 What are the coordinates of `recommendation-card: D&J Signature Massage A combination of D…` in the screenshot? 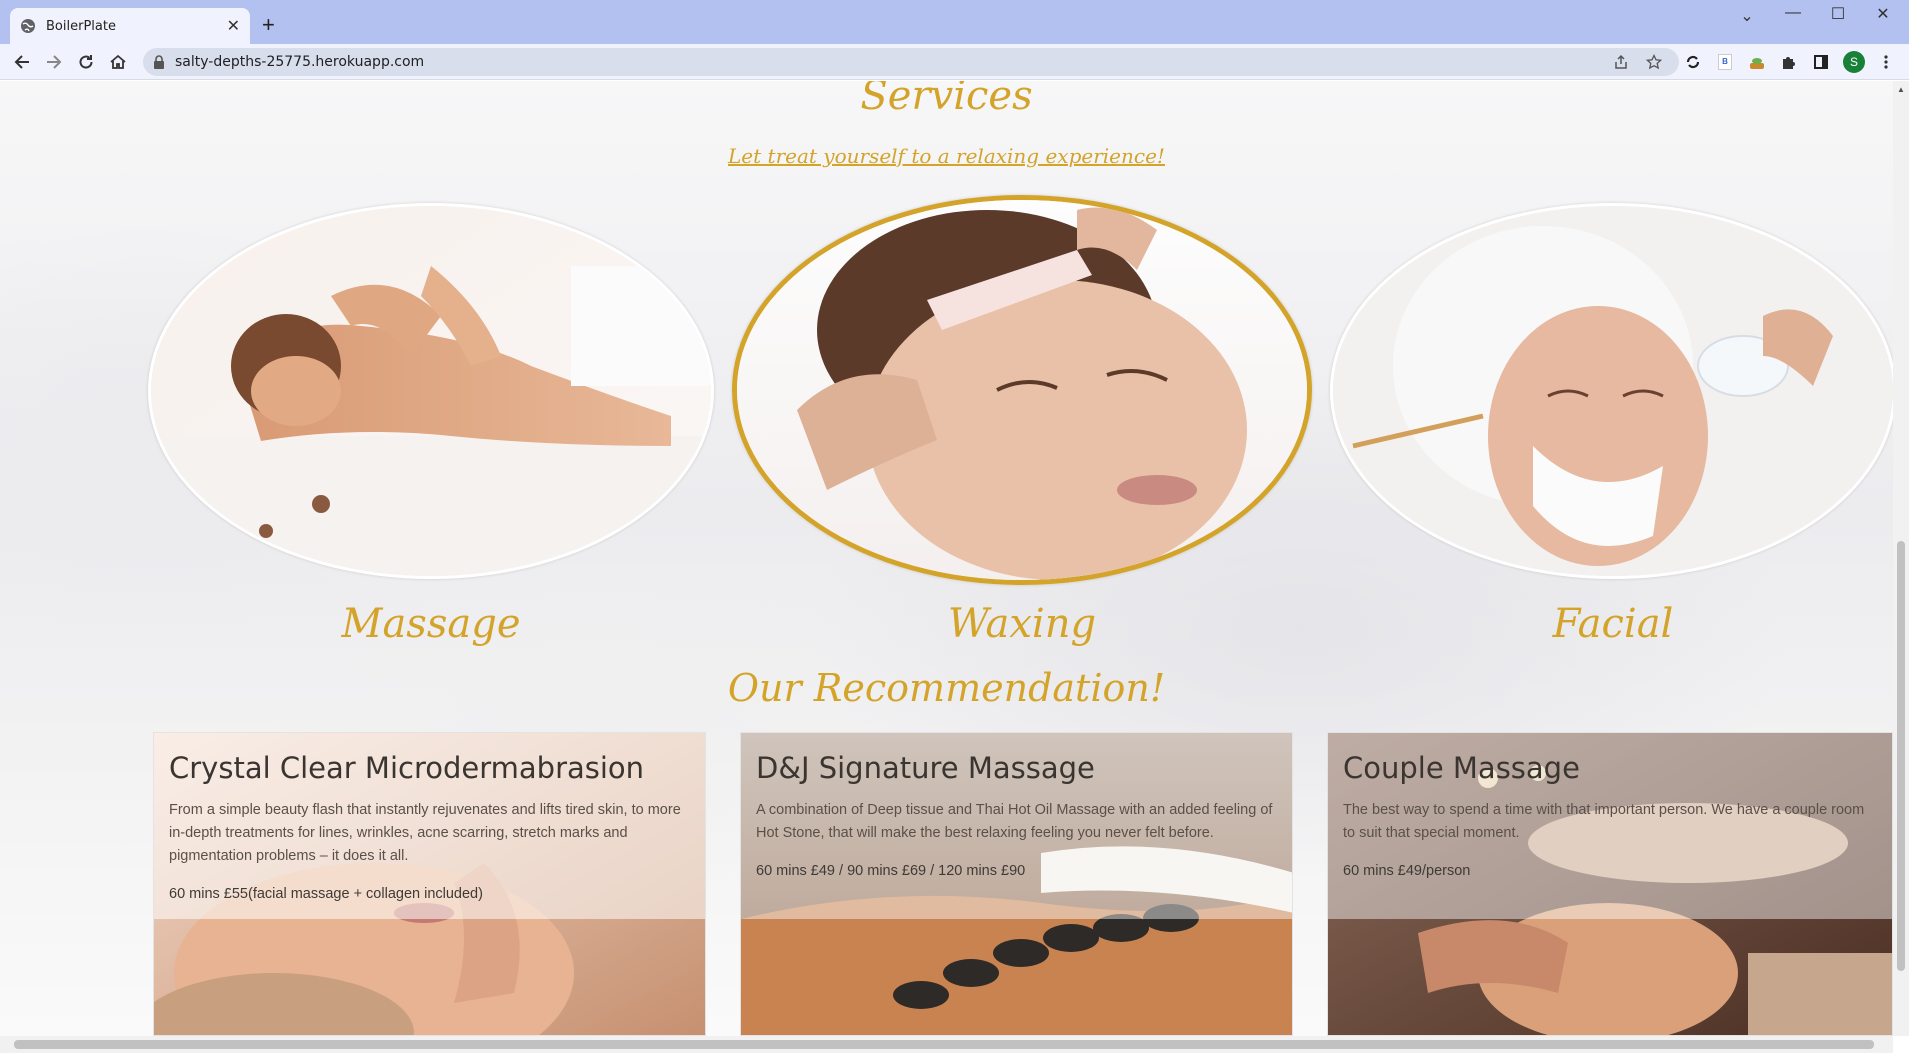 It's located at (1016, 884).